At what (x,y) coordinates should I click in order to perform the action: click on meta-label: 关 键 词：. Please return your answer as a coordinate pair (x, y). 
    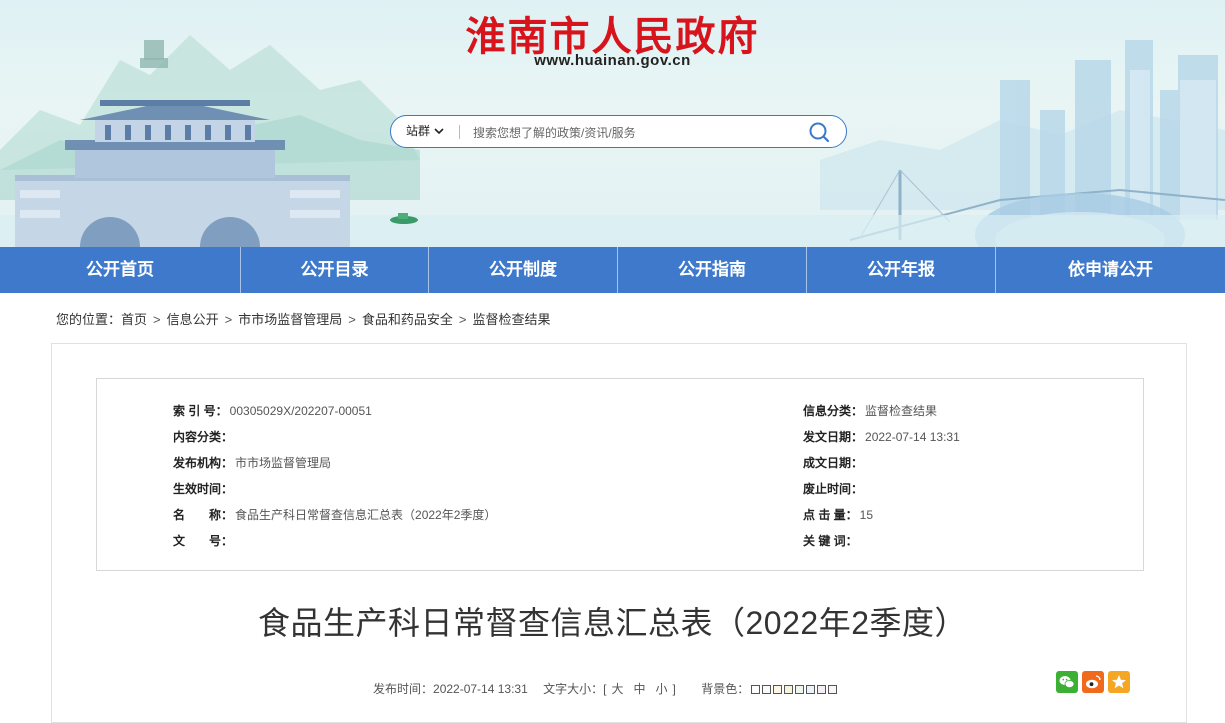
    Looking at the image, I should click on (830, 541).